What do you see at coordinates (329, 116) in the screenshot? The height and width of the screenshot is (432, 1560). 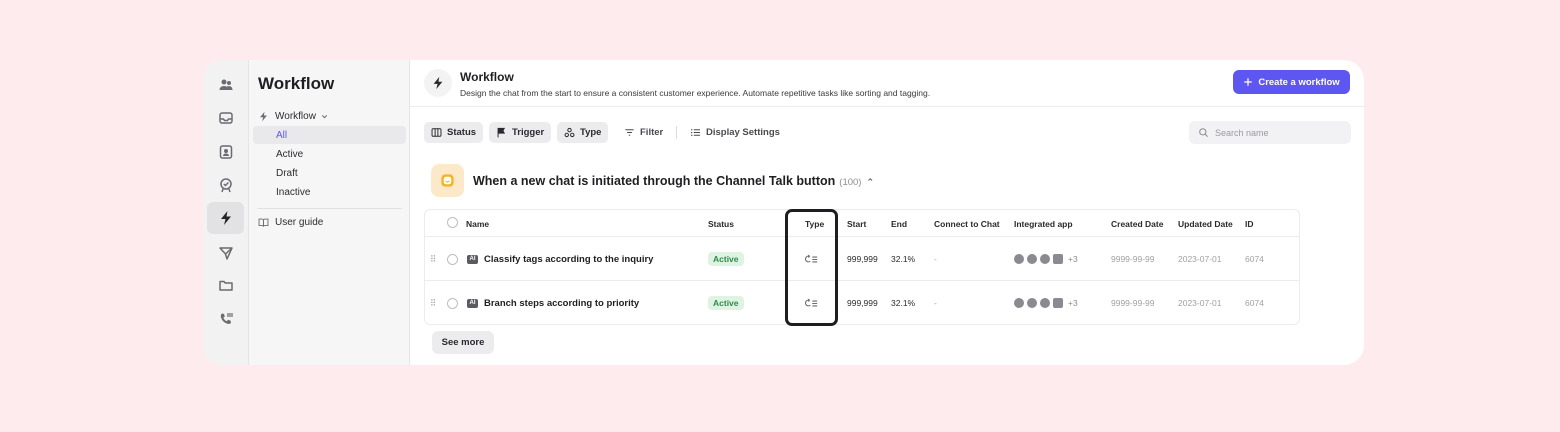 I see `sidebar-workflow-group: Workflow` at bounding box center [329, 116].